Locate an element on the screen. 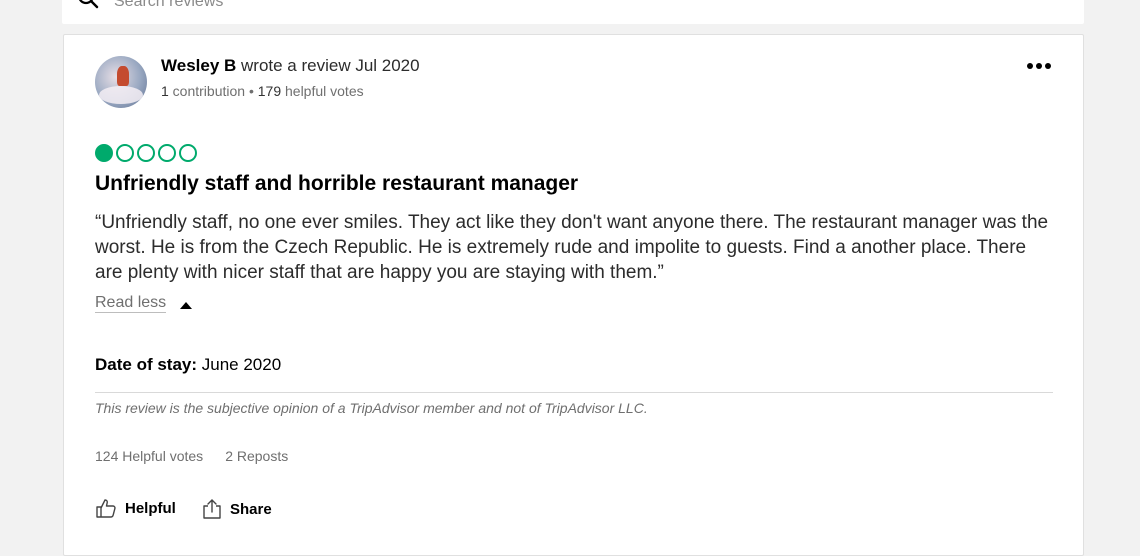 Image resolution: width=1140 pixels, height=556 pixels. search-icon is located at coordinates (88, 5).